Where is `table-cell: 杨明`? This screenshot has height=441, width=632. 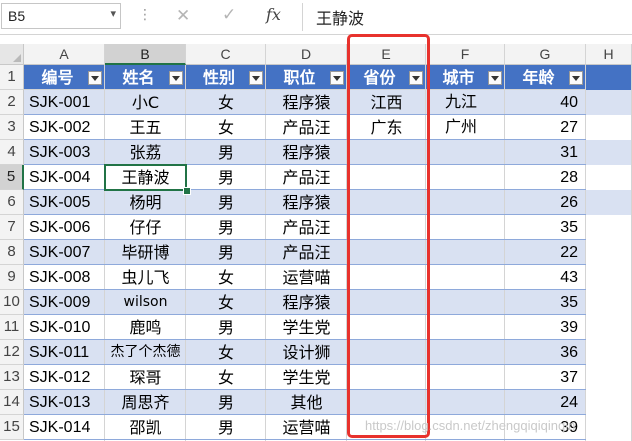 table-cell: 杨明 is located at coordinates (145, 202).